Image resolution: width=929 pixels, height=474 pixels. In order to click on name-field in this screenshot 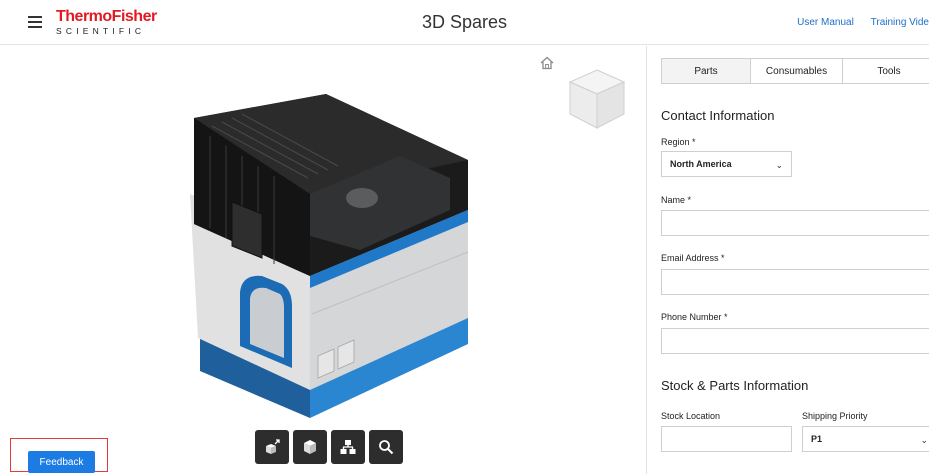, I will do `click(795, 223)`.